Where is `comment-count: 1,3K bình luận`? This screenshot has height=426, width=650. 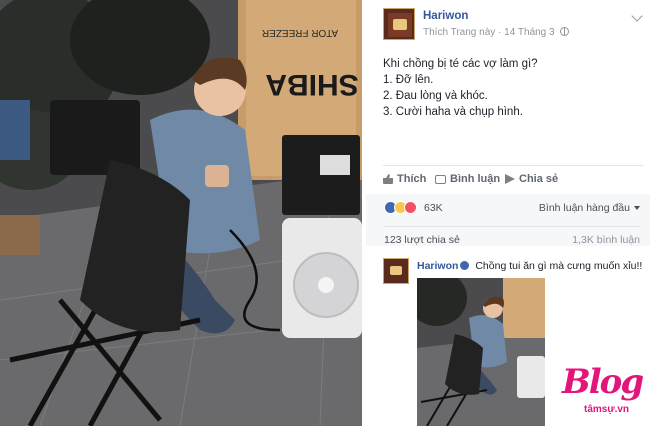
comment-count: 1,3K bình luận is located at coordinates (606, 240).